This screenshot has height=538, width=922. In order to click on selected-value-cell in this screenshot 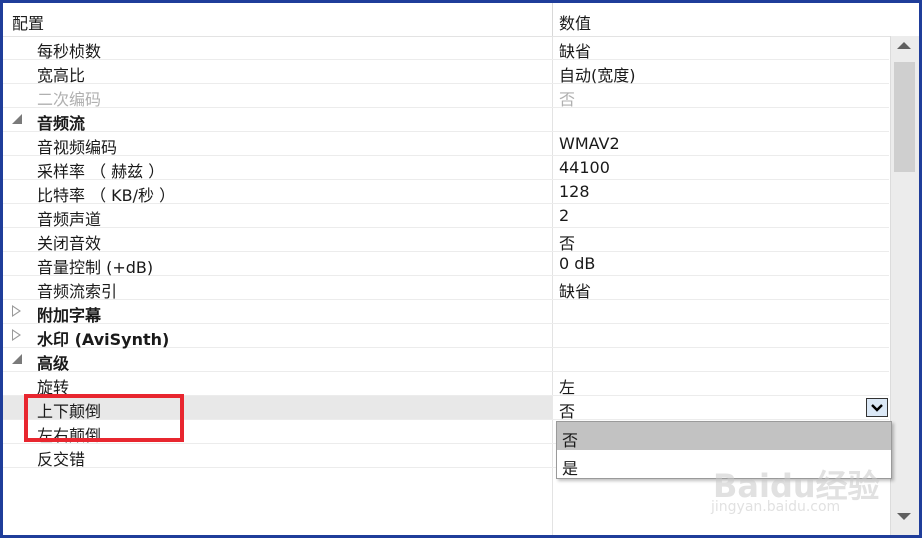, I will do `click(721, 407)`.